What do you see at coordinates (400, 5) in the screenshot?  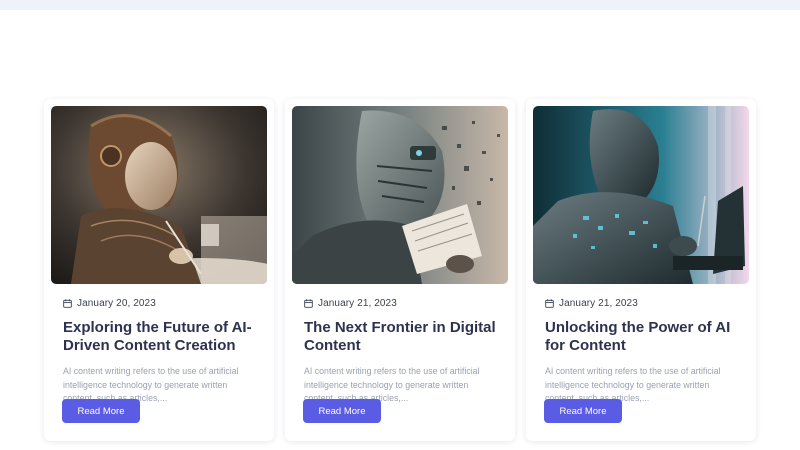 I see `top-band` at bounding box center [400, 5].